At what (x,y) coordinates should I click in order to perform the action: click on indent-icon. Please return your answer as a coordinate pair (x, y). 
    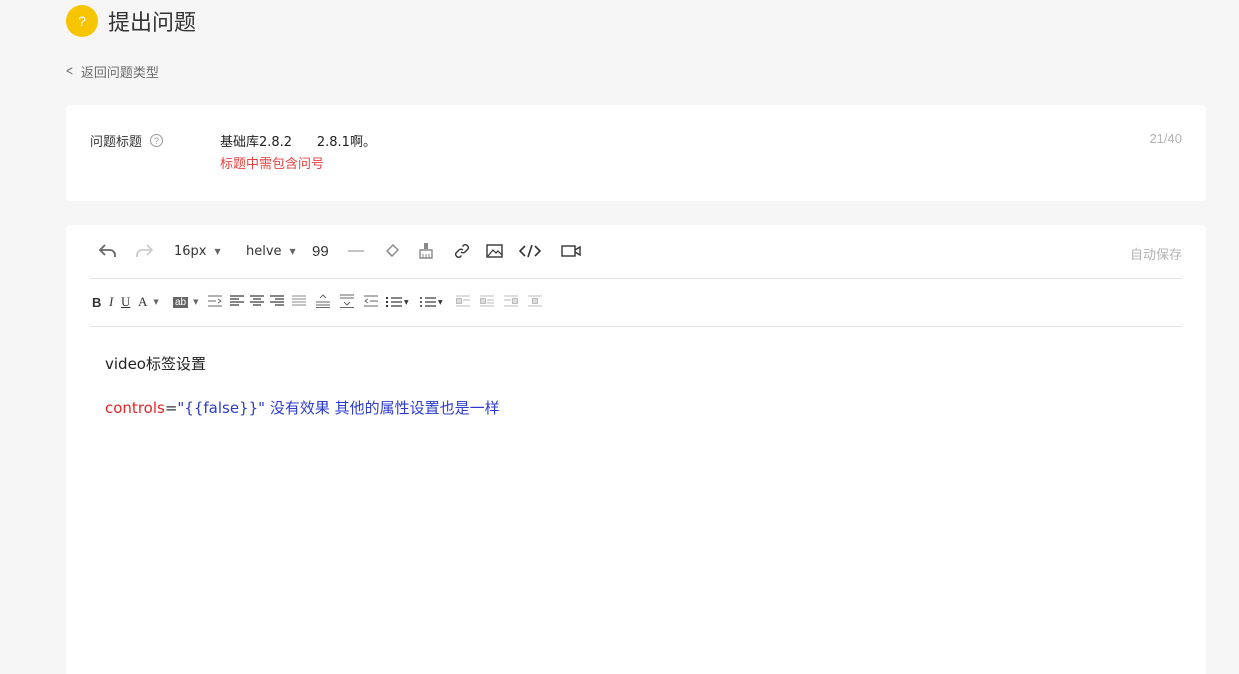
    Looking at the image, I should click on (215, 301).